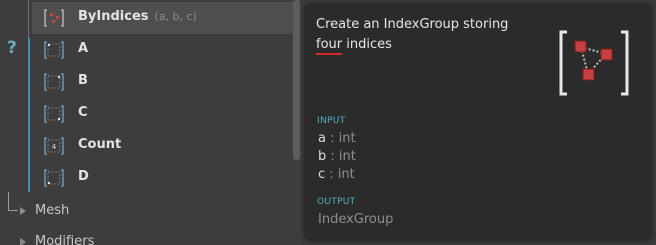  I want to click on output-type: IndexGroup, so click(356, 219).